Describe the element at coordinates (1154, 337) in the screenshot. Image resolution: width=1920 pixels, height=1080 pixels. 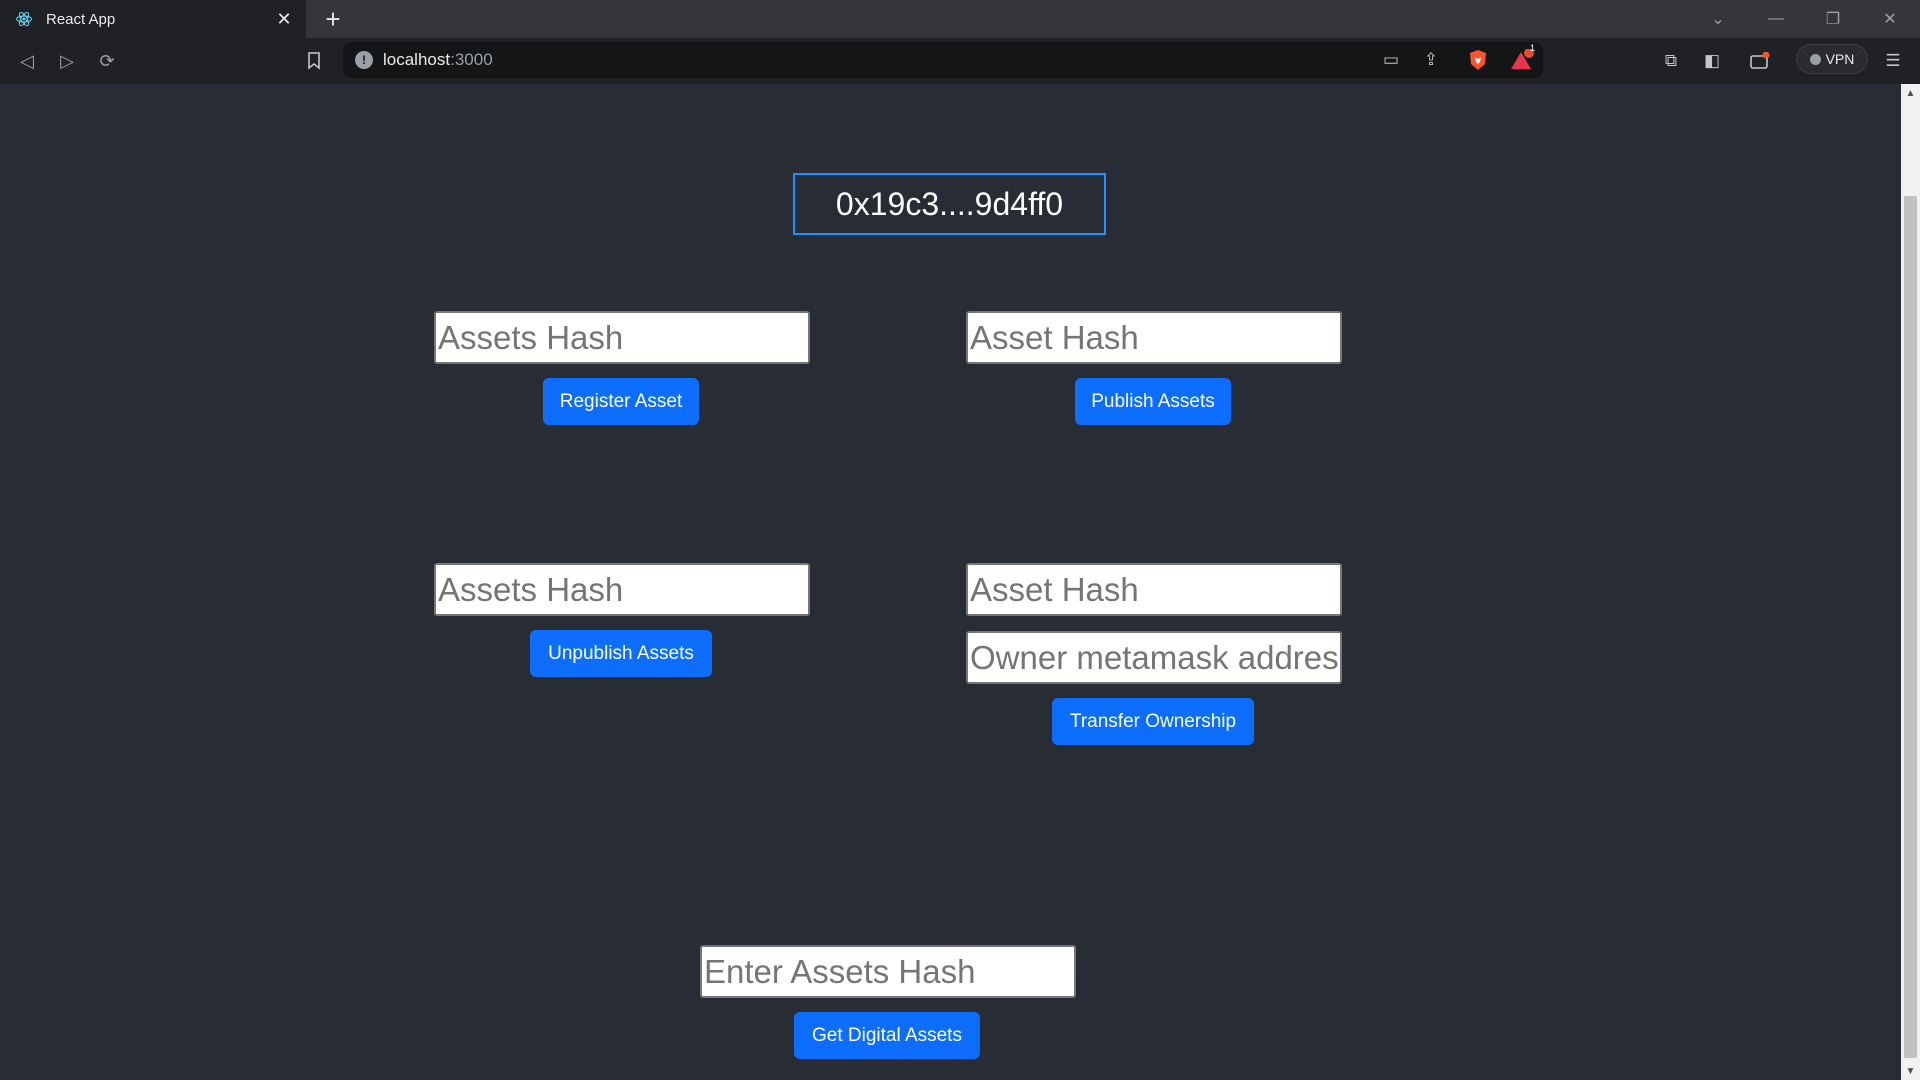
I see `publish-asset-hash-input` at that location.